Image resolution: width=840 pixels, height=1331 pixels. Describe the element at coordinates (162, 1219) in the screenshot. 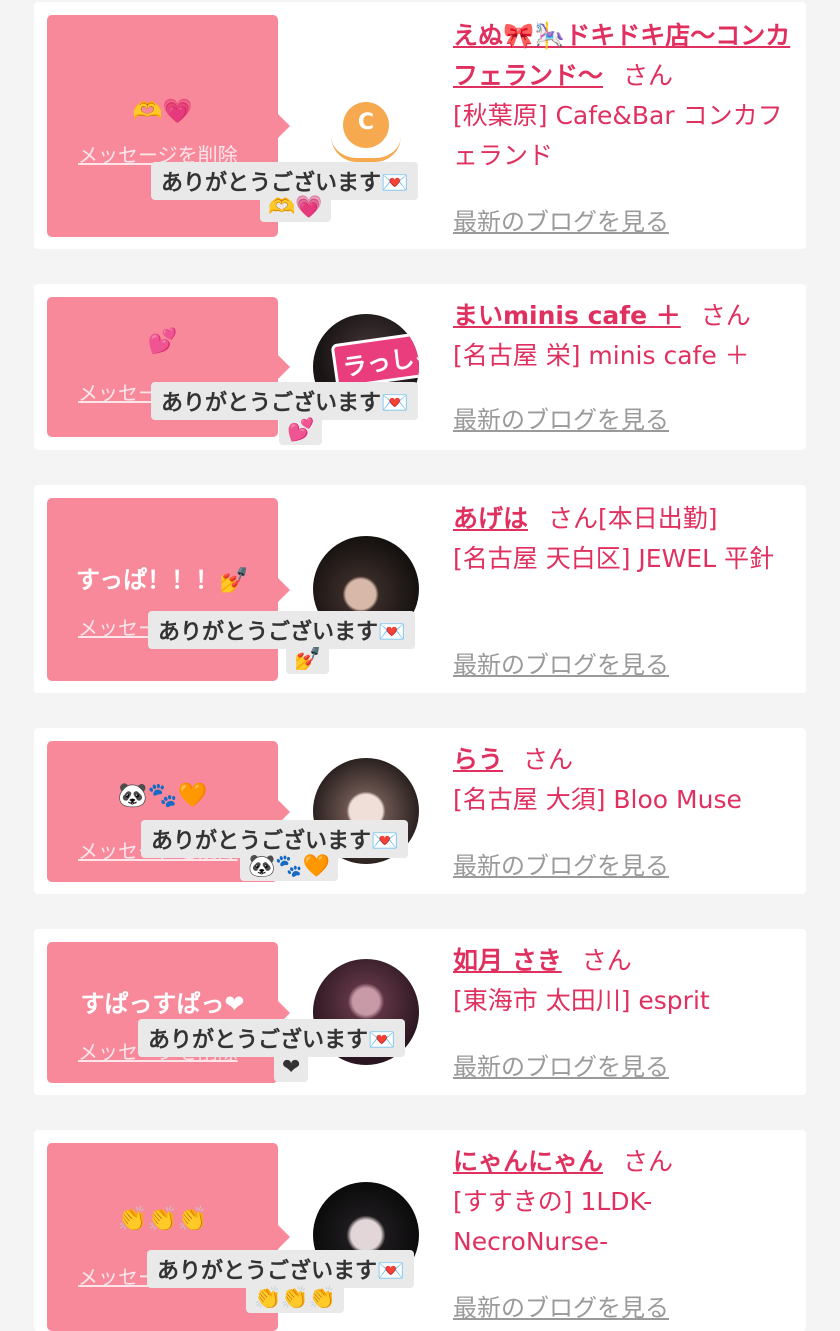

I see `message-text: 👏👏👏` at that location.